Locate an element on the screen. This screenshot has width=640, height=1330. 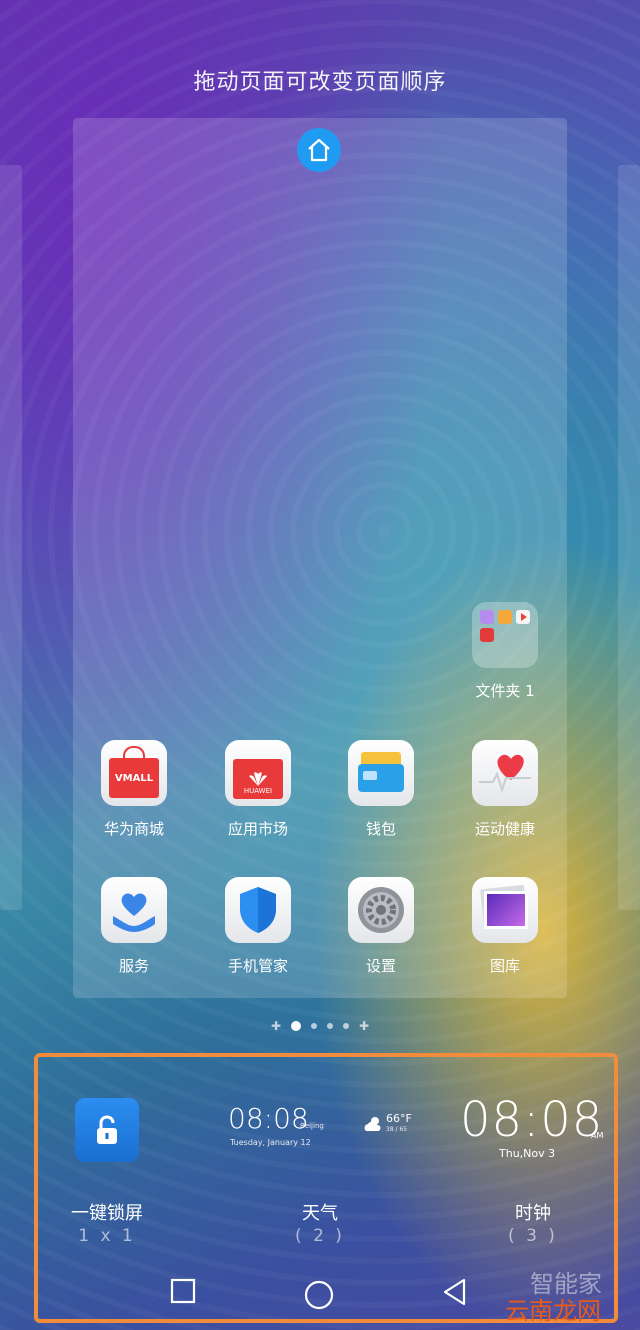
weather-time: 08:08 is located at coordinates (268, 1118).